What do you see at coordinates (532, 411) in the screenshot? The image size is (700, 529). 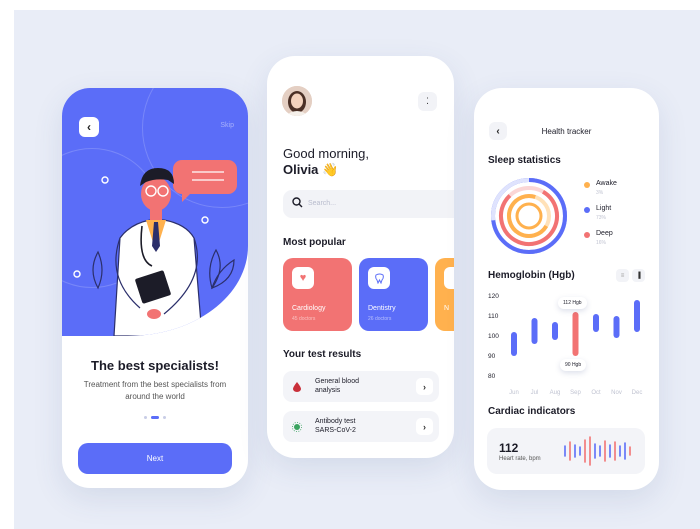 I see `cardiac-title: Cardiac indicators` at bounding box center [532, 411].